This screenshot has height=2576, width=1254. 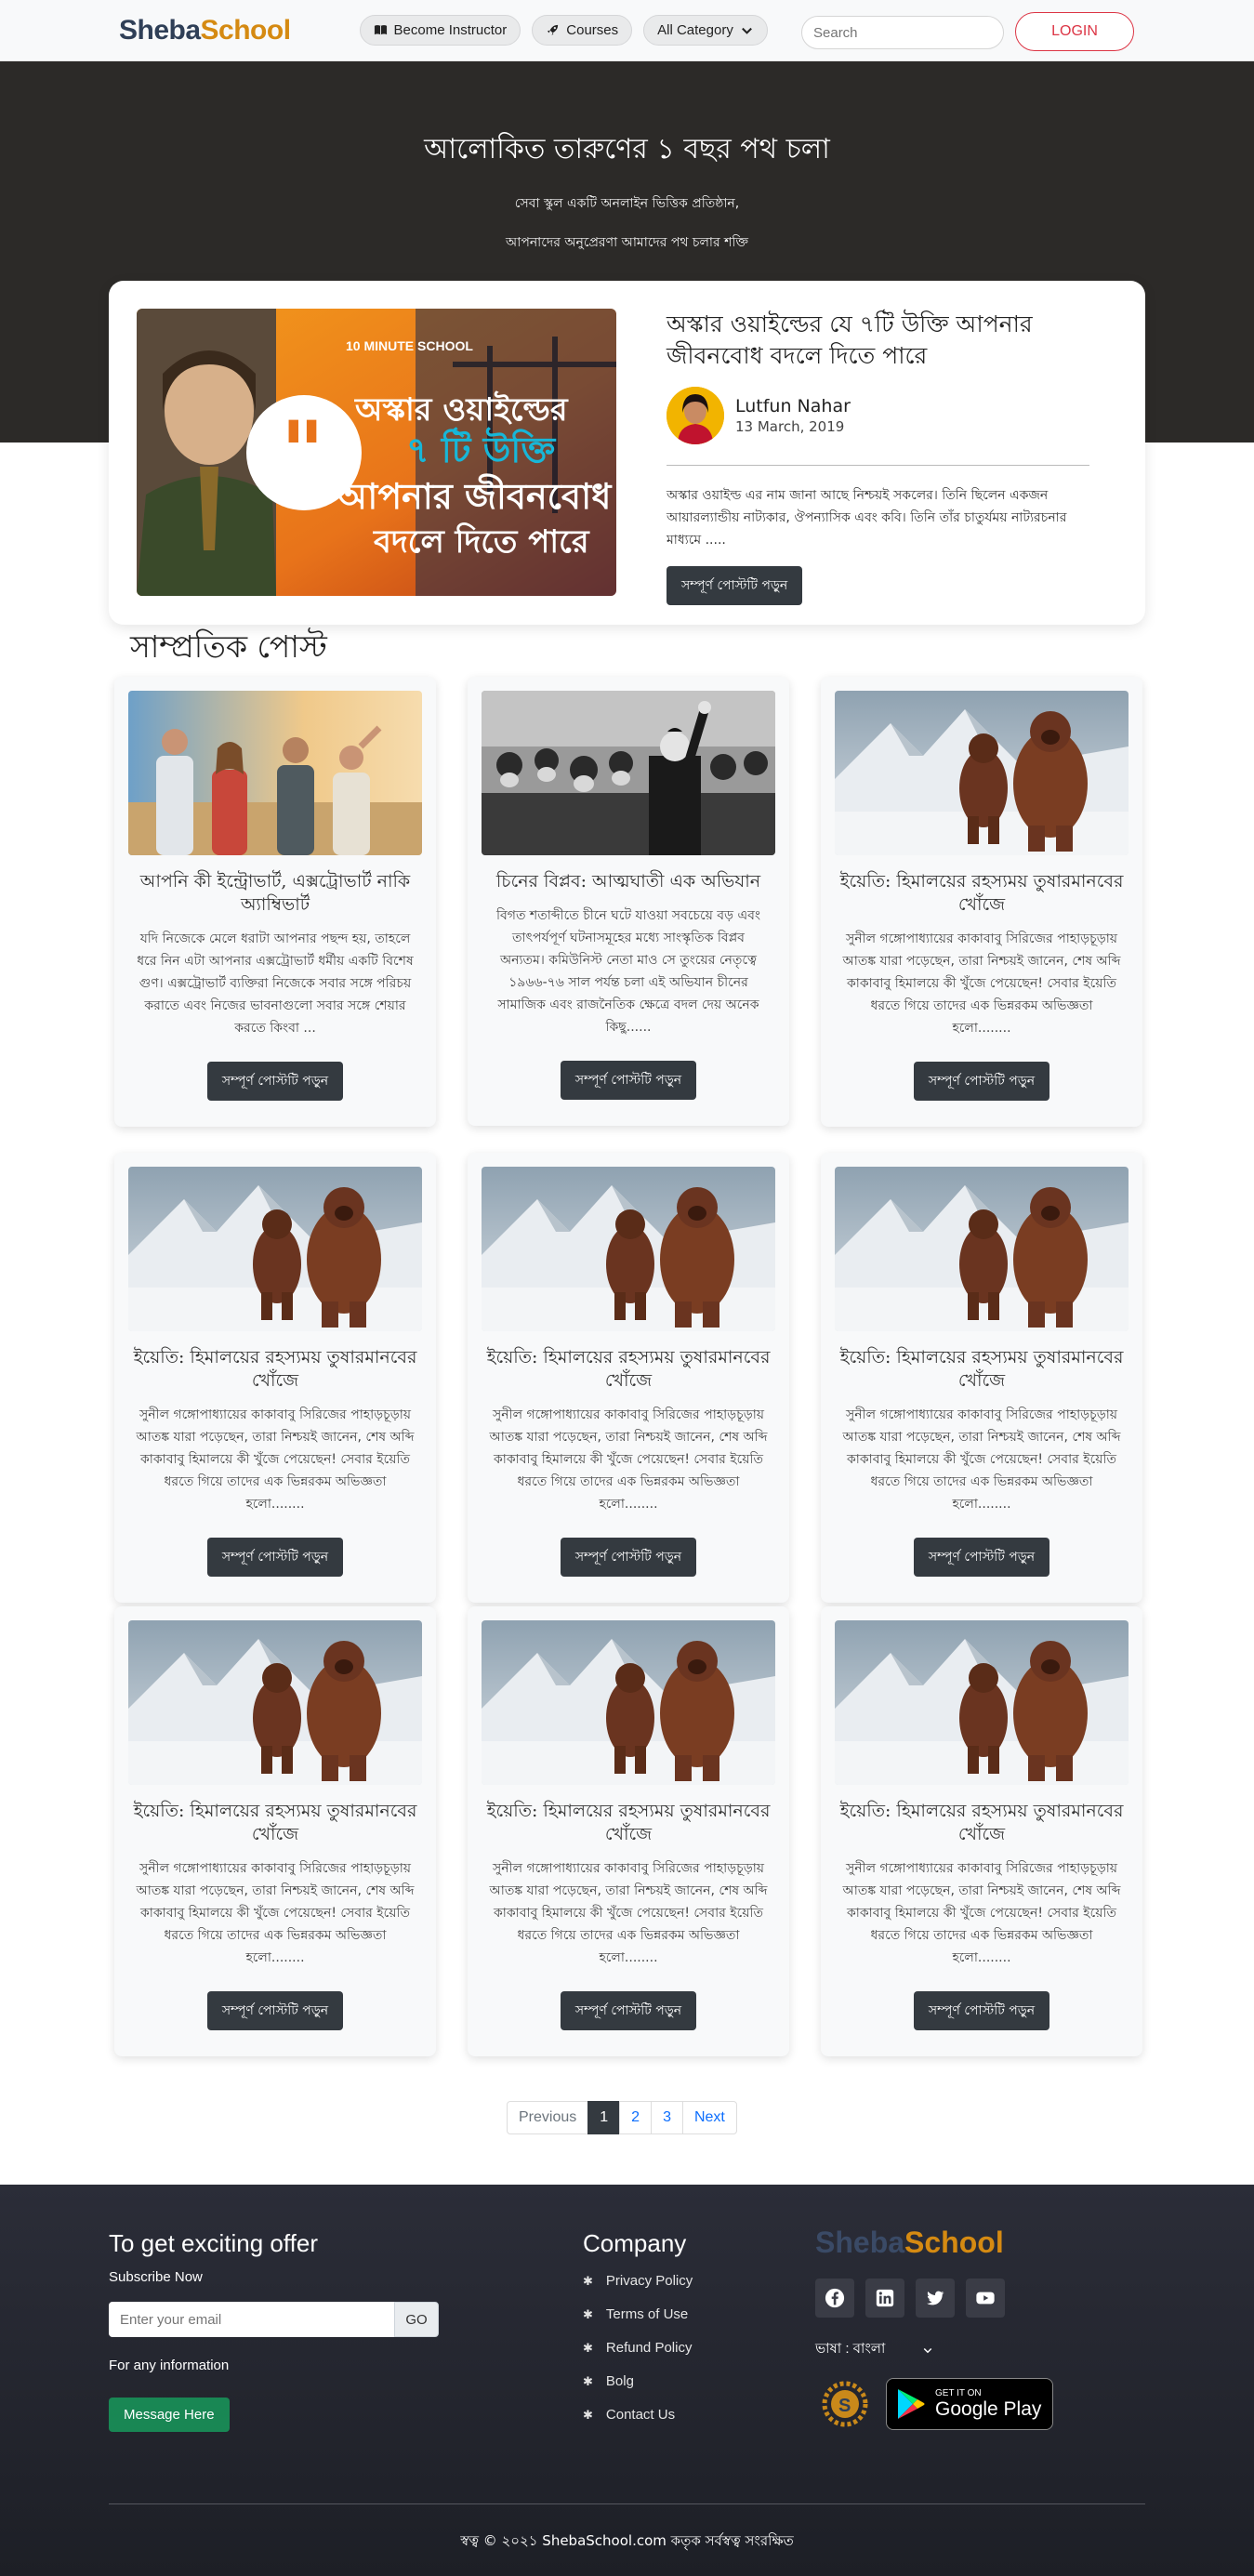 I want to click on pagination: Previous 1 2 3 Next, so click(x=622, y=2117).